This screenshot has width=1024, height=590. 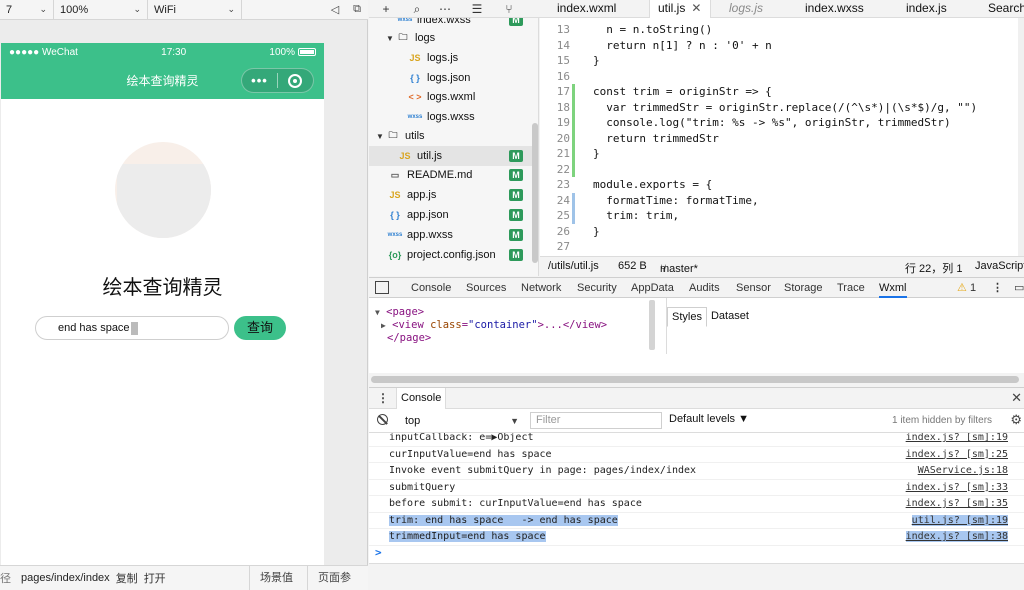 I want to click on page-params-button: 页面参数, so click(x=337, y=578).